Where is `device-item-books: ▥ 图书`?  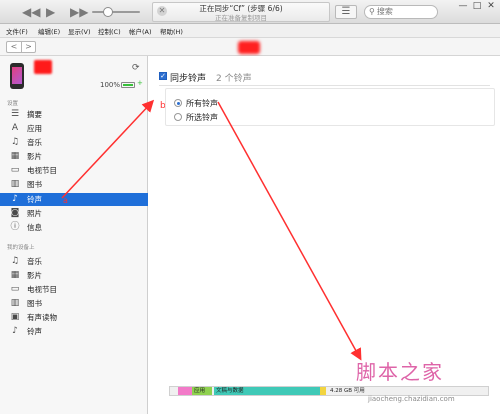 device-item-books: ▥ 图书 is located at coordinates (74, 303).